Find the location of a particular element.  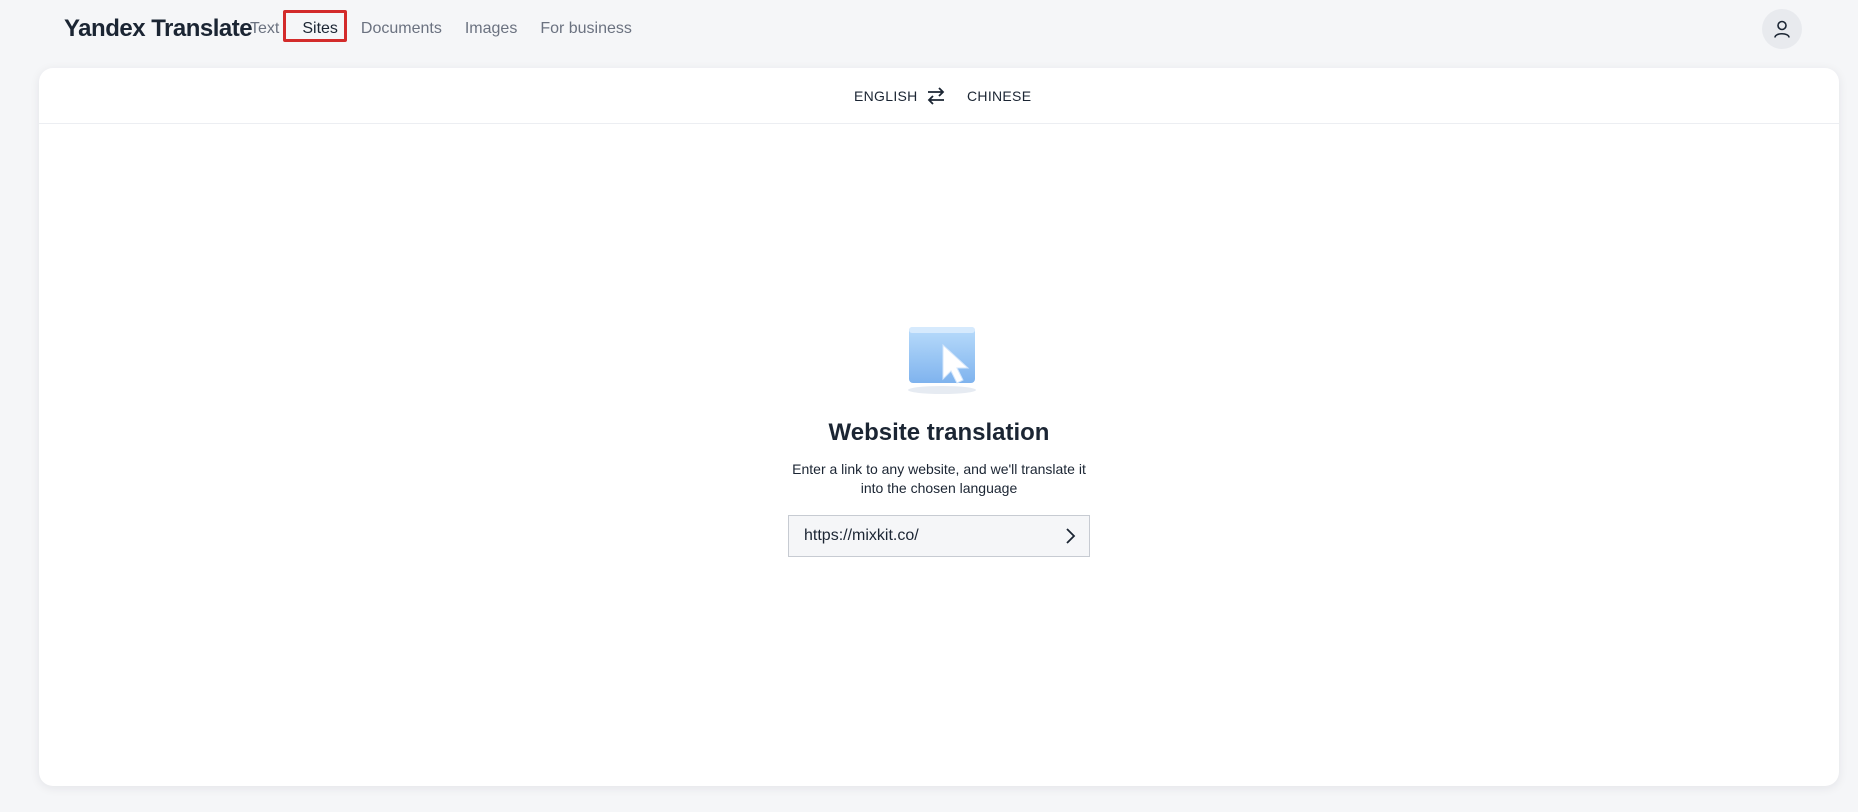

logo: Yandex Translate is located at coordinates (158, 29).